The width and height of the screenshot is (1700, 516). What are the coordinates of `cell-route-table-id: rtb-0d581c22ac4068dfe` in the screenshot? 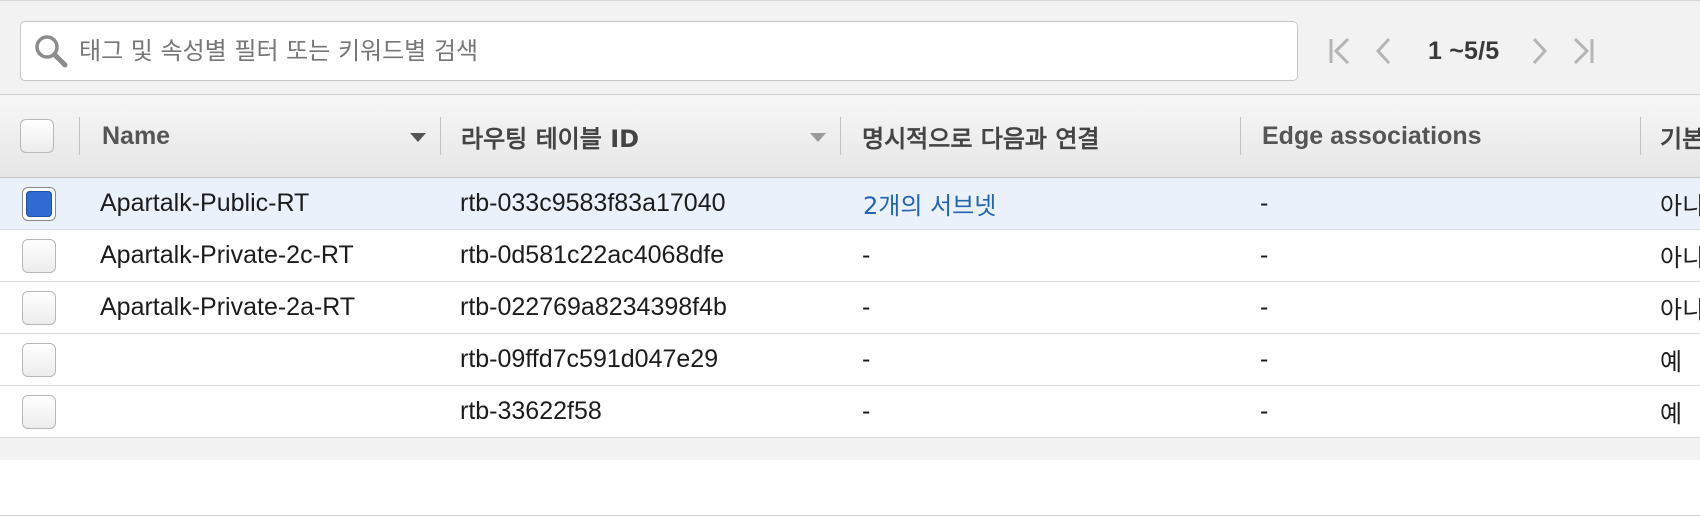 It's located at (592, 255).